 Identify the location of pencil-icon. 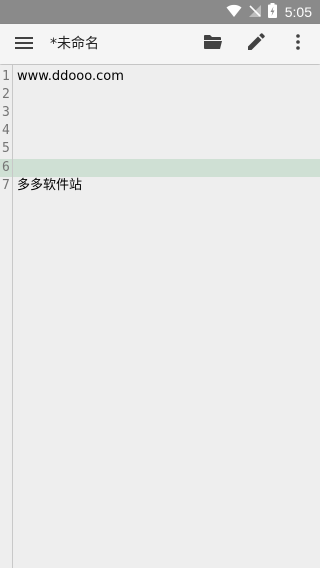
(256, 44).